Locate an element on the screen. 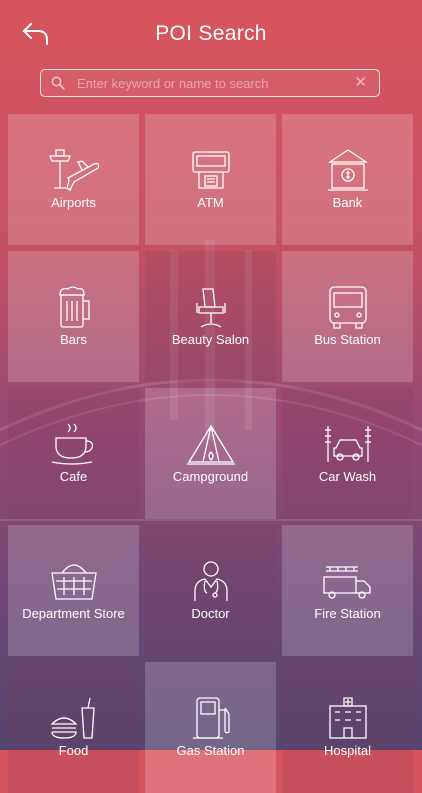  coffee-cup-icon is located at coordinates (72, 444).